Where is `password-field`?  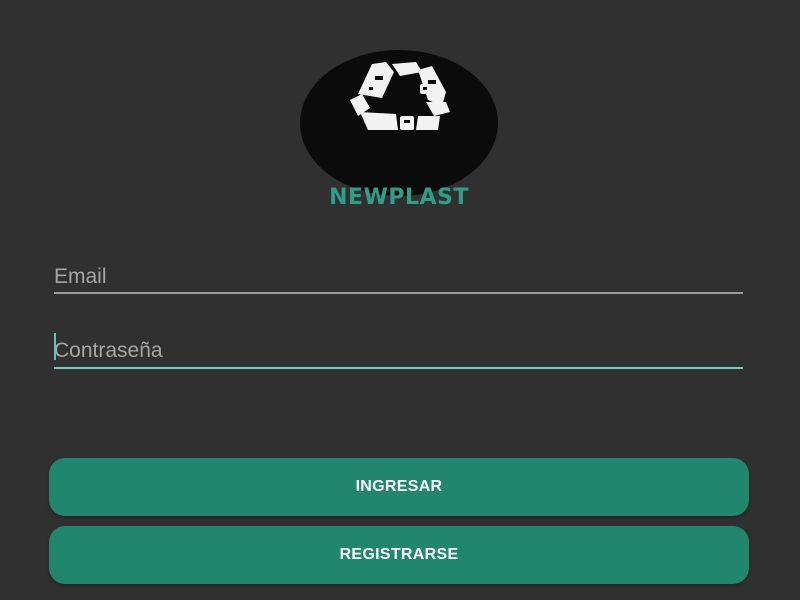
password-field is located at coordinates (398, 352).